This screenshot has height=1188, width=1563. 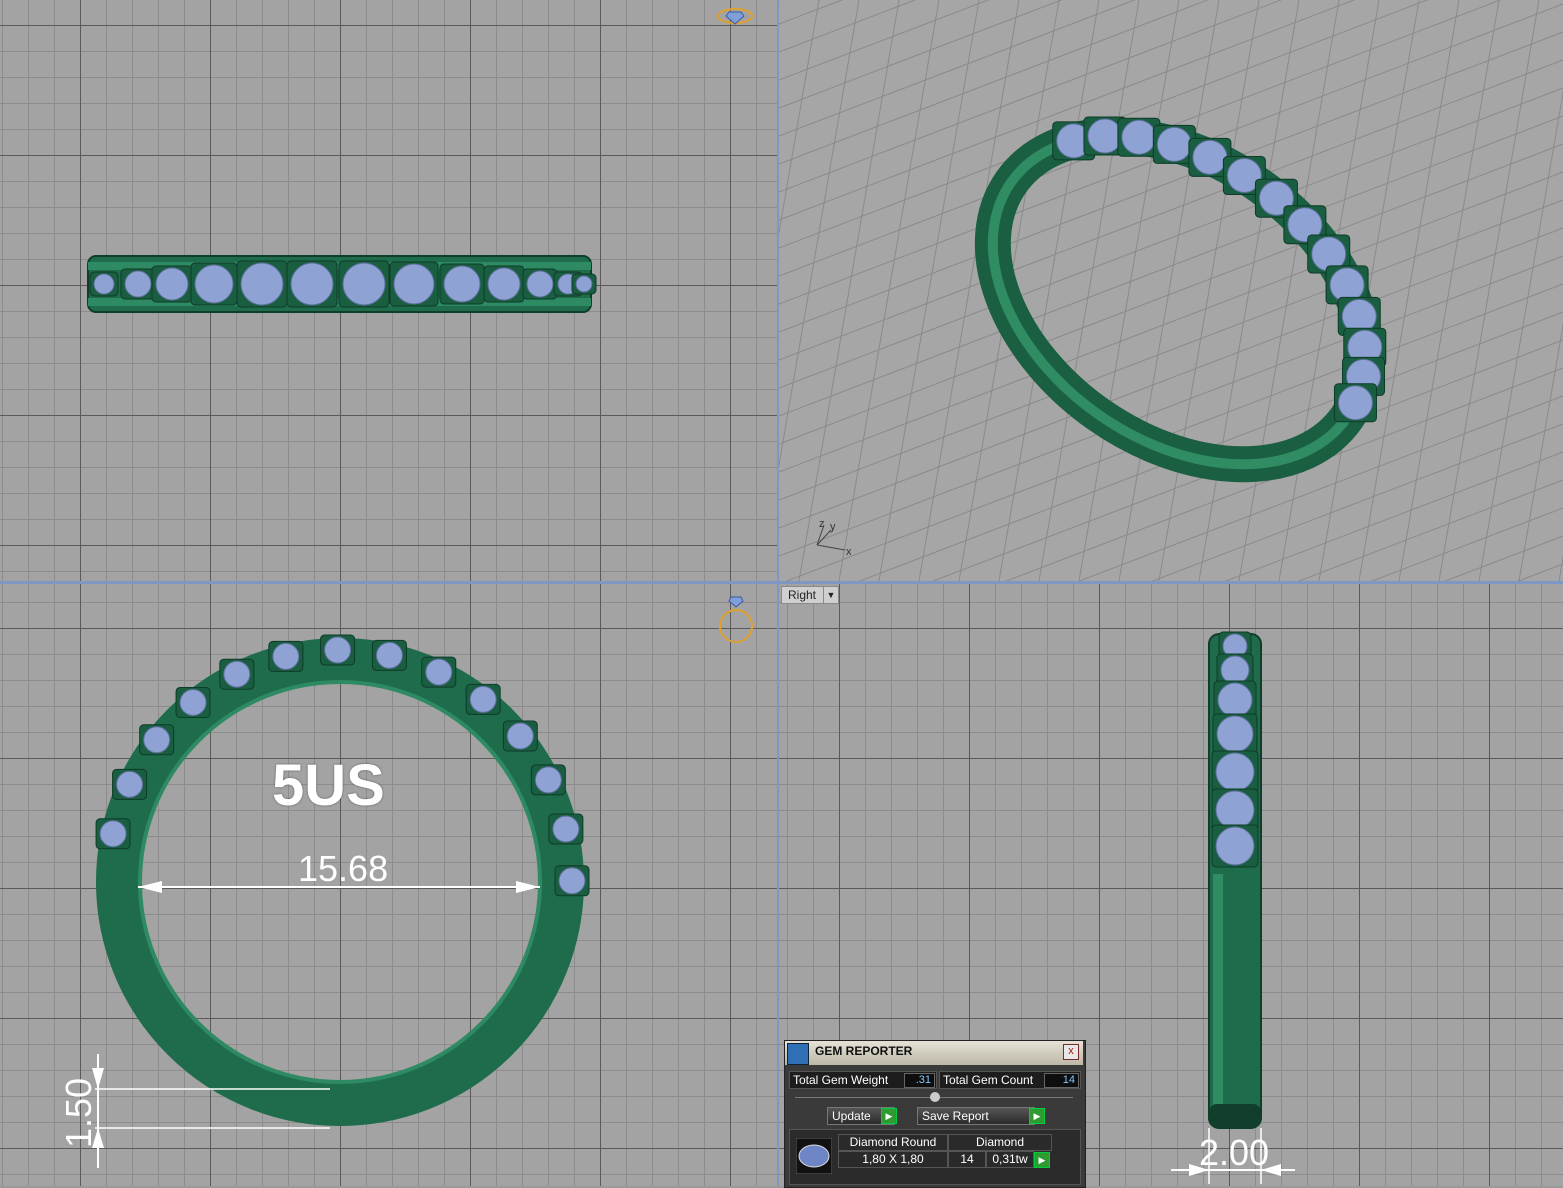 What do you see at coordinates (1061, 1080) in the screenshot?
I see `total-count-value: 14` at bounding box center [1061, 1080].